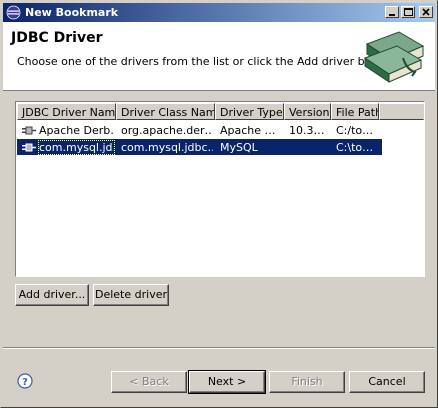 The height and width of the screenshot is (408, 438). Describe the element at coordinates (66, 111) in the screenshot. I see `column-header-driver-name: JDBC Driver Name` at that location.